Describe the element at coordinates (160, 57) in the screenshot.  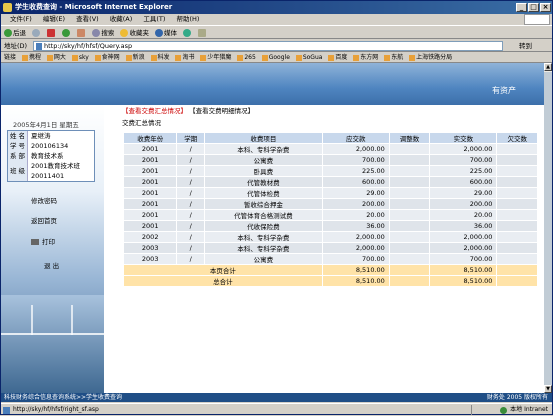
I see `link-item: 科发` at that location.